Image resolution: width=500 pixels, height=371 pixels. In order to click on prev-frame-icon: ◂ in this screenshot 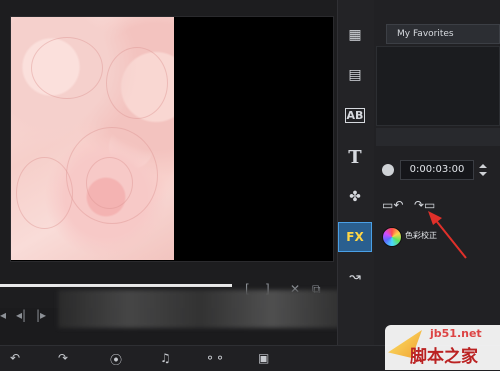, I will do `click(3, 315)`.